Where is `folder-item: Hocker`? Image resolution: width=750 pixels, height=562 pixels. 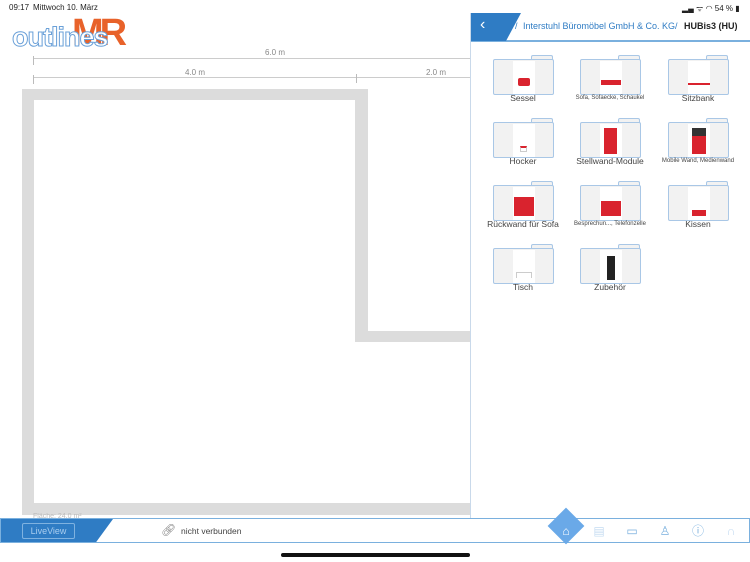
folder-item: Hocker is located at coordinates (523, 144).